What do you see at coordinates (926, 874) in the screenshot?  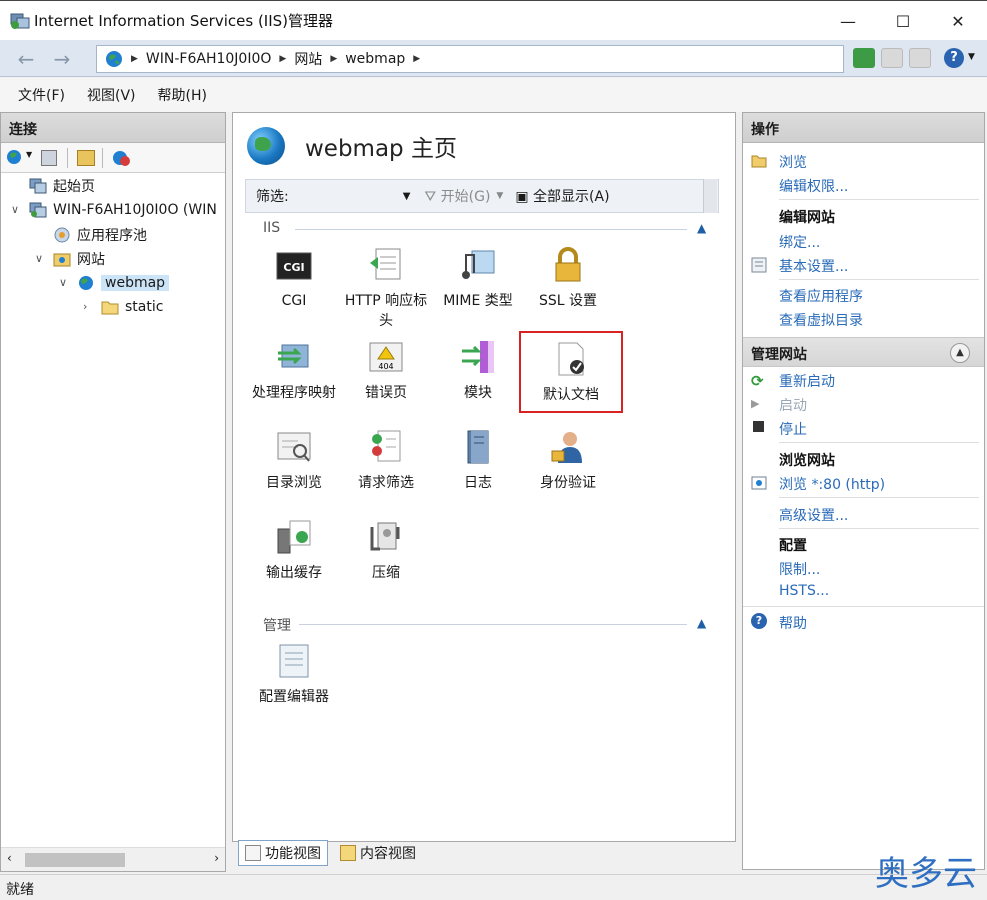 I see `watermark-logo: 奥多云` at bounding box center [926, 874].